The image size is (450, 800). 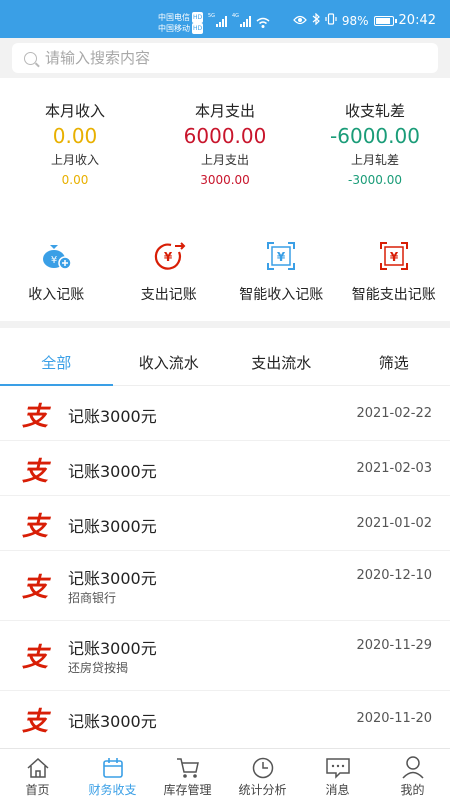 I want to click on expense-title: 本月支出, so click(x=224, y=111).